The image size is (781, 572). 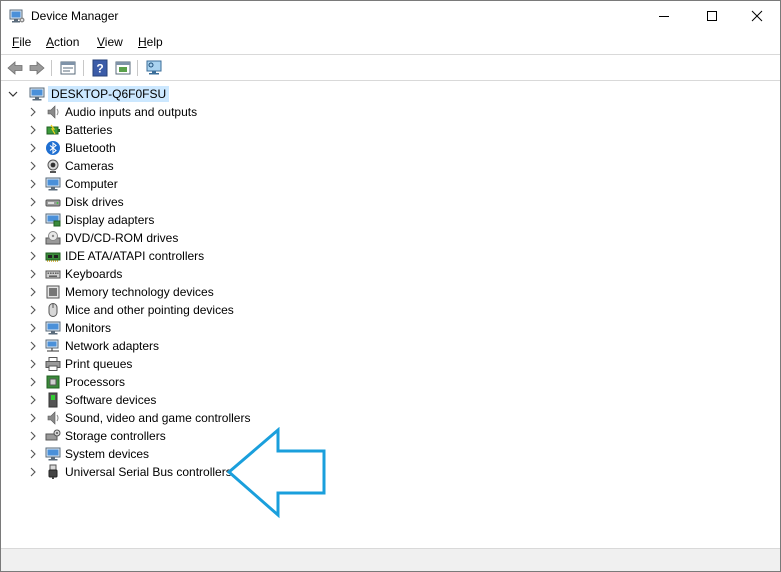 I want to click on tree-category: Network adapters, so click(x=93, y=346).